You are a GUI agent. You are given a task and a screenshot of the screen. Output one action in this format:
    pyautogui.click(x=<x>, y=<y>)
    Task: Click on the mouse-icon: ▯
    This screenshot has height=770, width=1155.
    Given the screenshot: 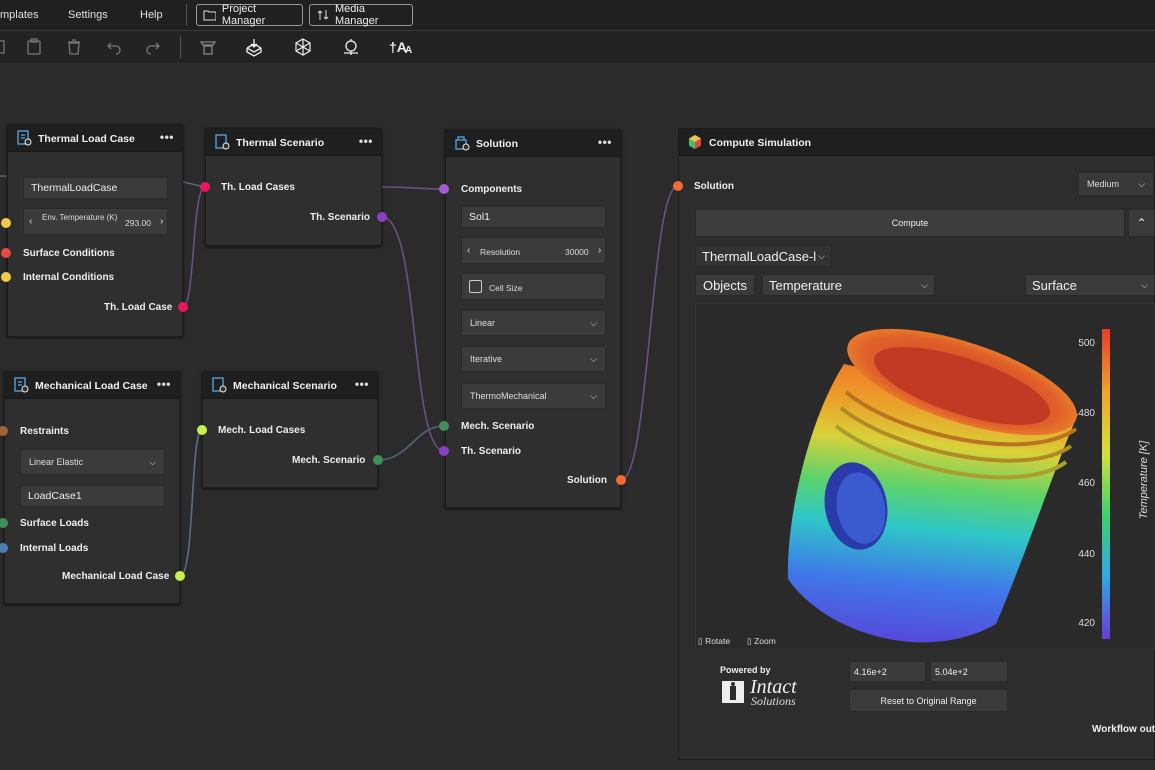 What is the action you would take?
    pyautogui.click(x=700, y=641)
    